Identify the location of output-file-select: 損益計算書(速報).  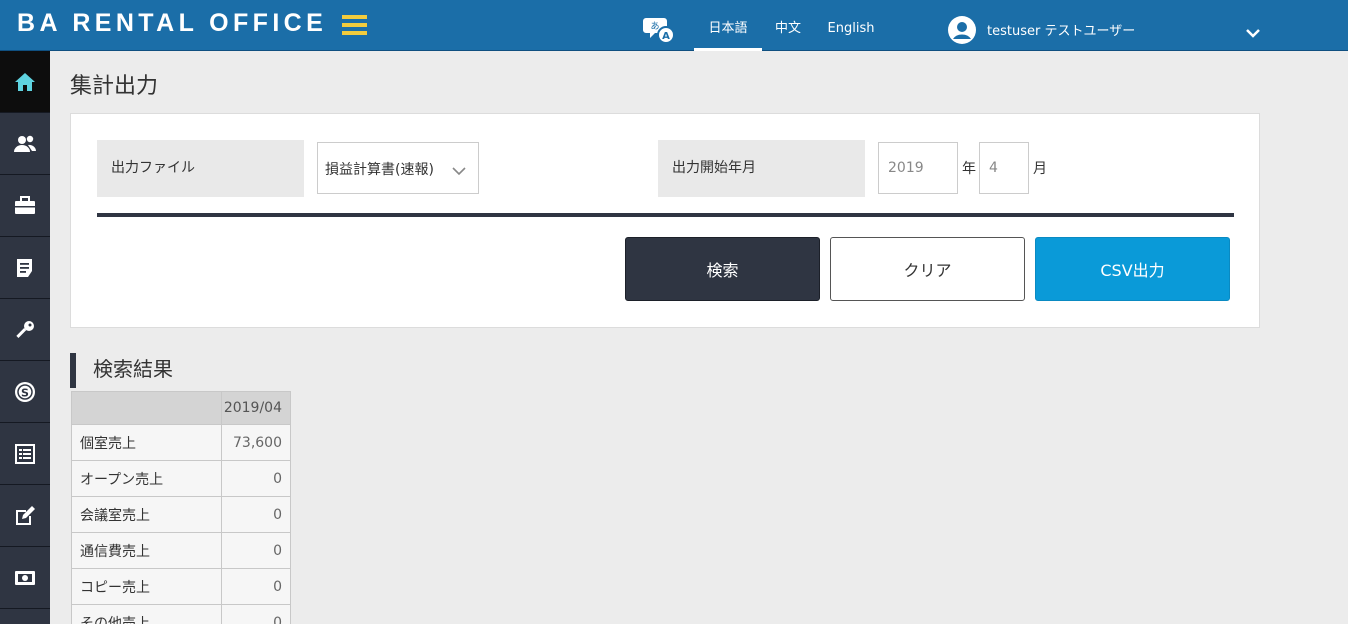
(398, 168).